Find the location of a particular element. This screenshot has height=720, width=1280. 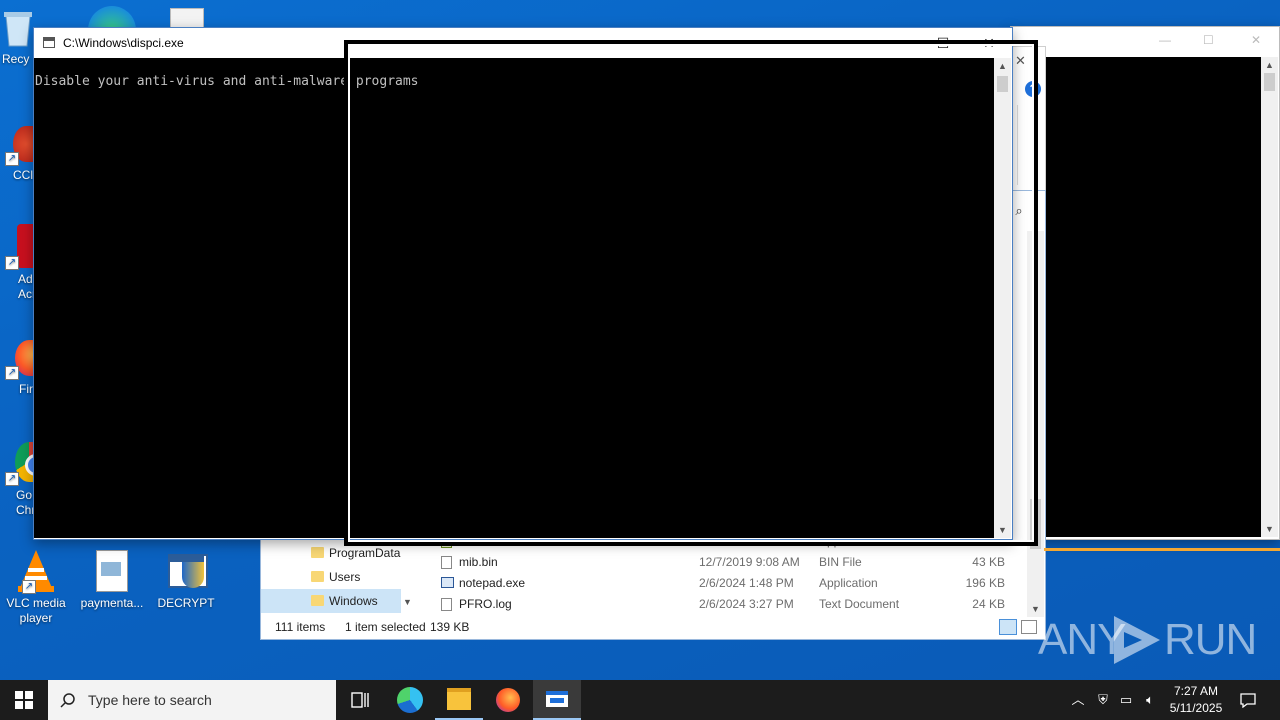

watermark-right: RUN is located at coordinates (1210, 639).